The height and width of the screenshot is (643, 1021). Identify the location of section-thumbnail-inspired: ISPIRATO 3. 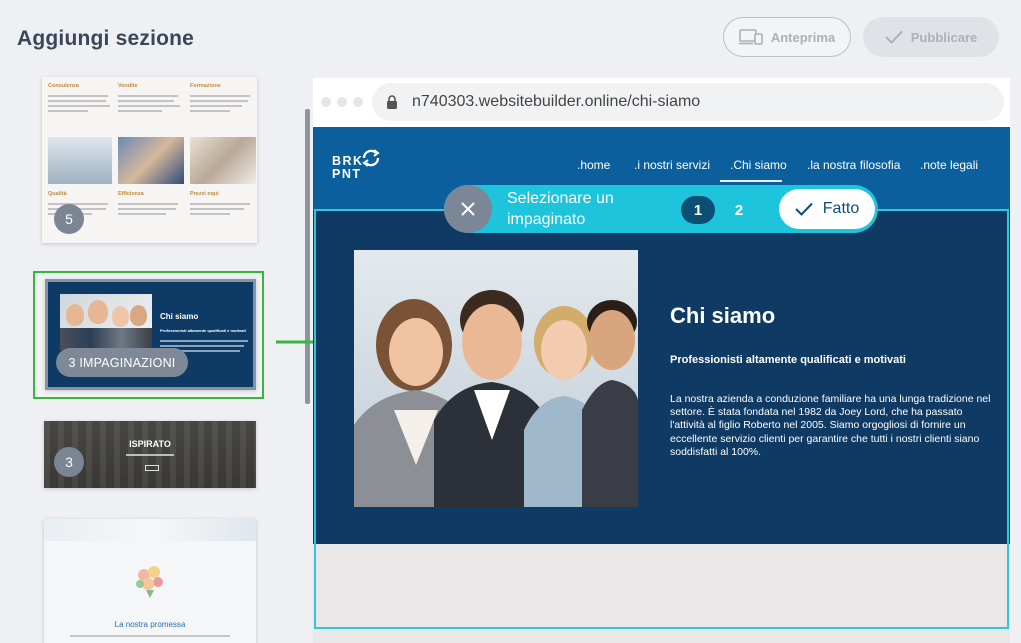
(150, 454).